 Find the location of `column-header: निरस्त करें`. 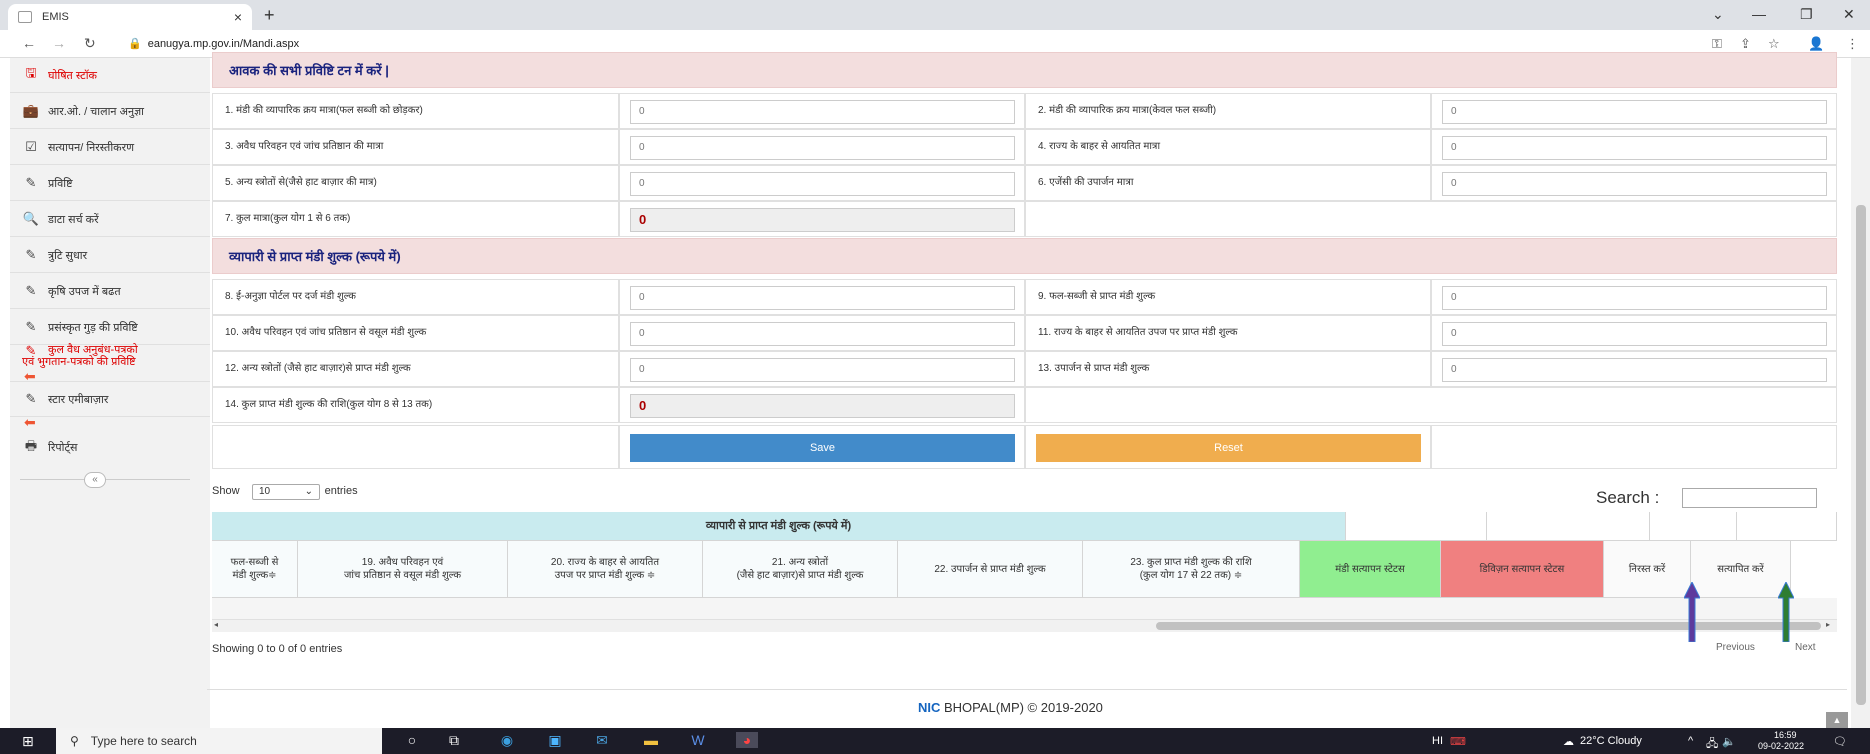

column-header: निरस्त करें is located at coordinates (1647, 569).